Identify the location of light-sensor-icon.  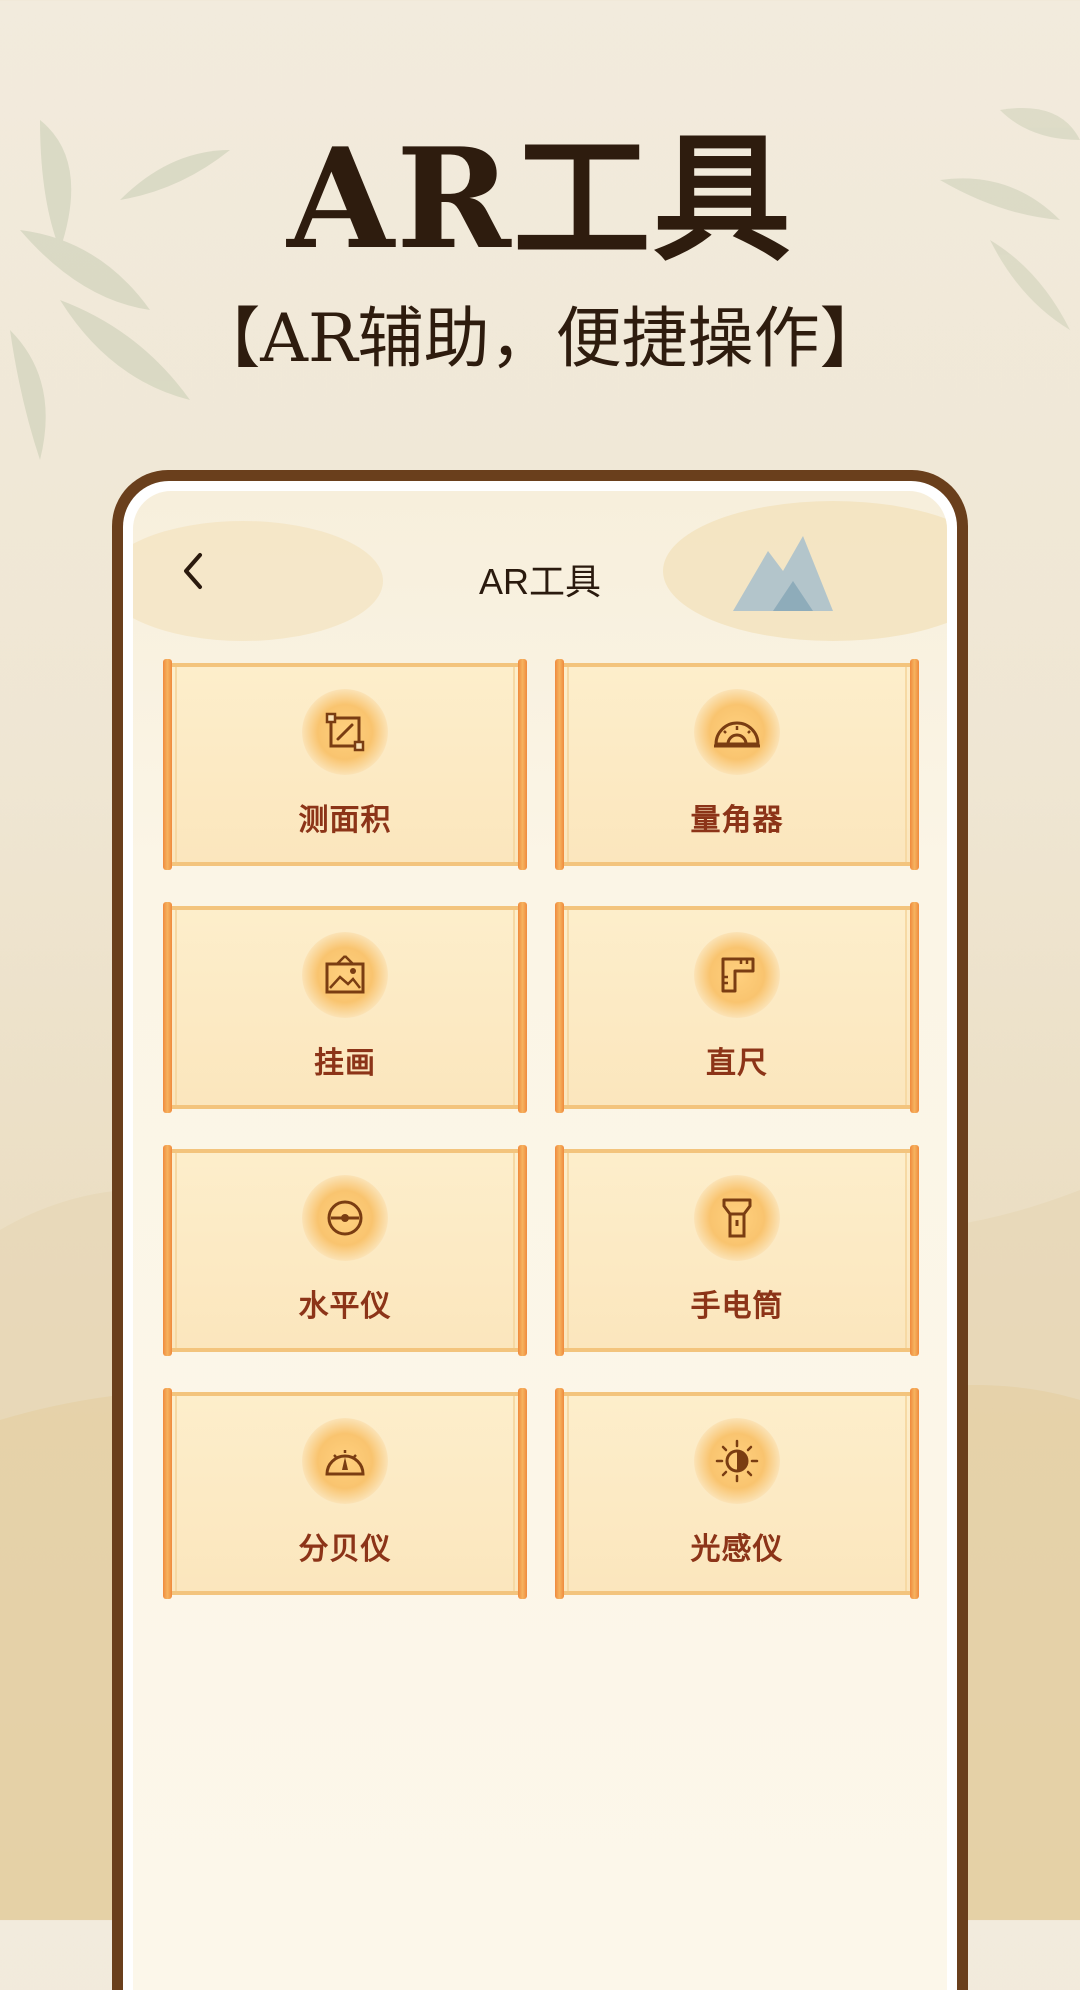
(737, 1461).